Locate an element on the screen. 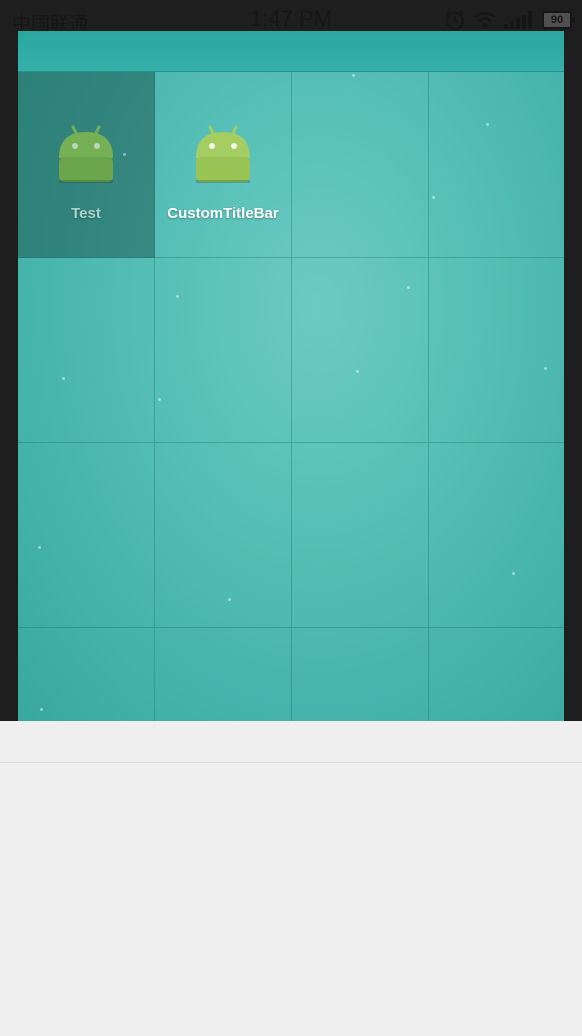 The image size is (582, 1036). app-cell-customtitlebar: CustomTitleBar is located at coordinates (223, 165).